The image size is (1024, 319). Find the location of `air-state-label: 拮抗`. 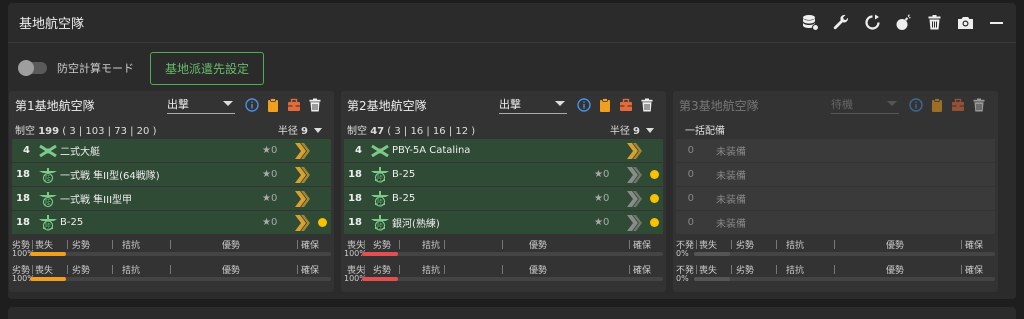

air-state-label: 拮抗 is located at coordinates (795, 271).